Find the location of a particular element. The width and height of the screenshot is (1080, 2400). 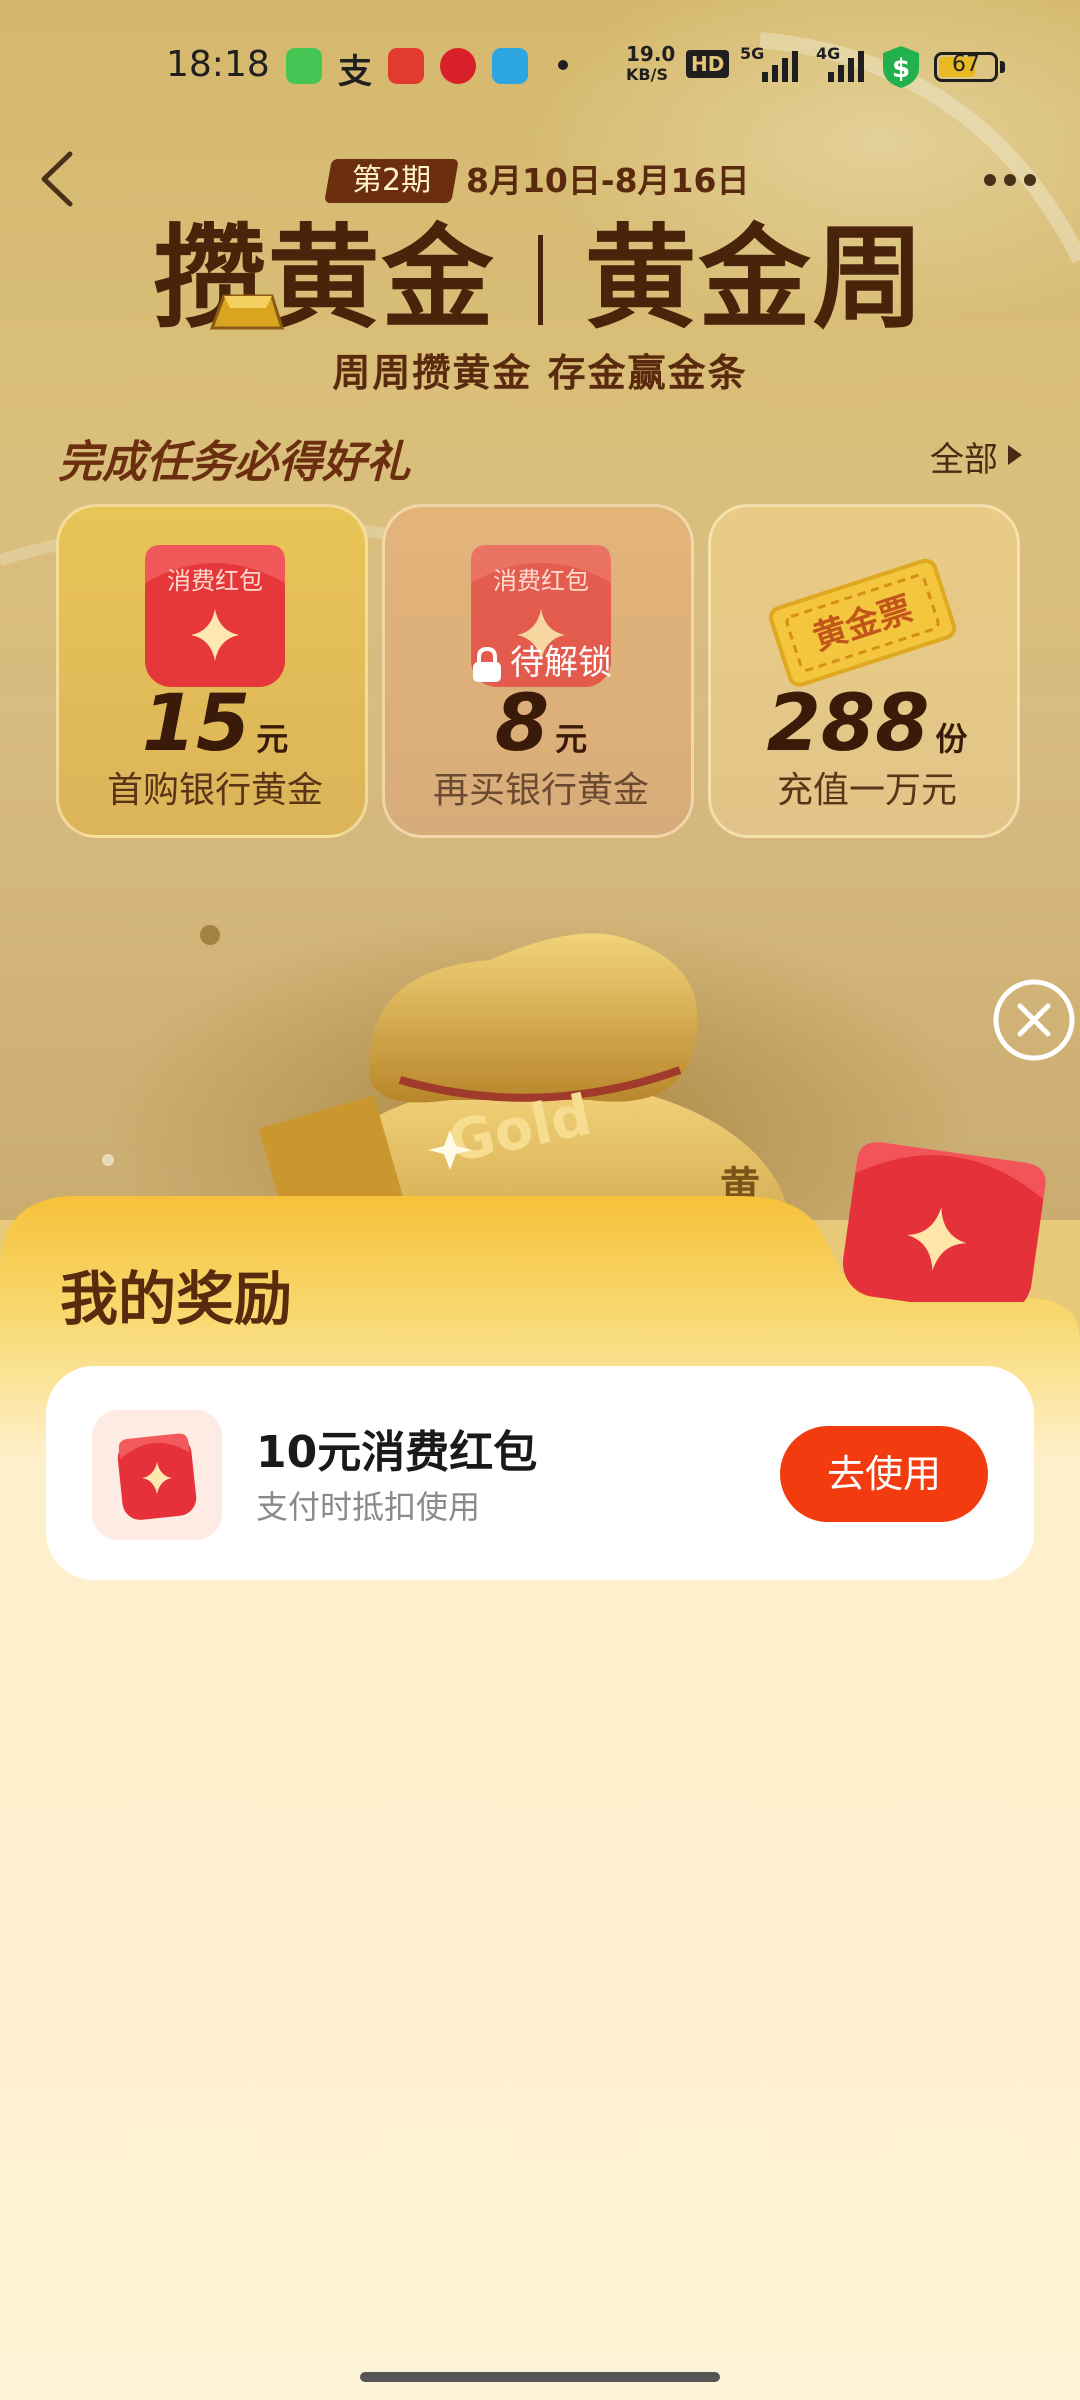

status-bar: 18:18 支 19.0 KB/S HD 5G 4G $ 67 is located at coordinates (540, 65).